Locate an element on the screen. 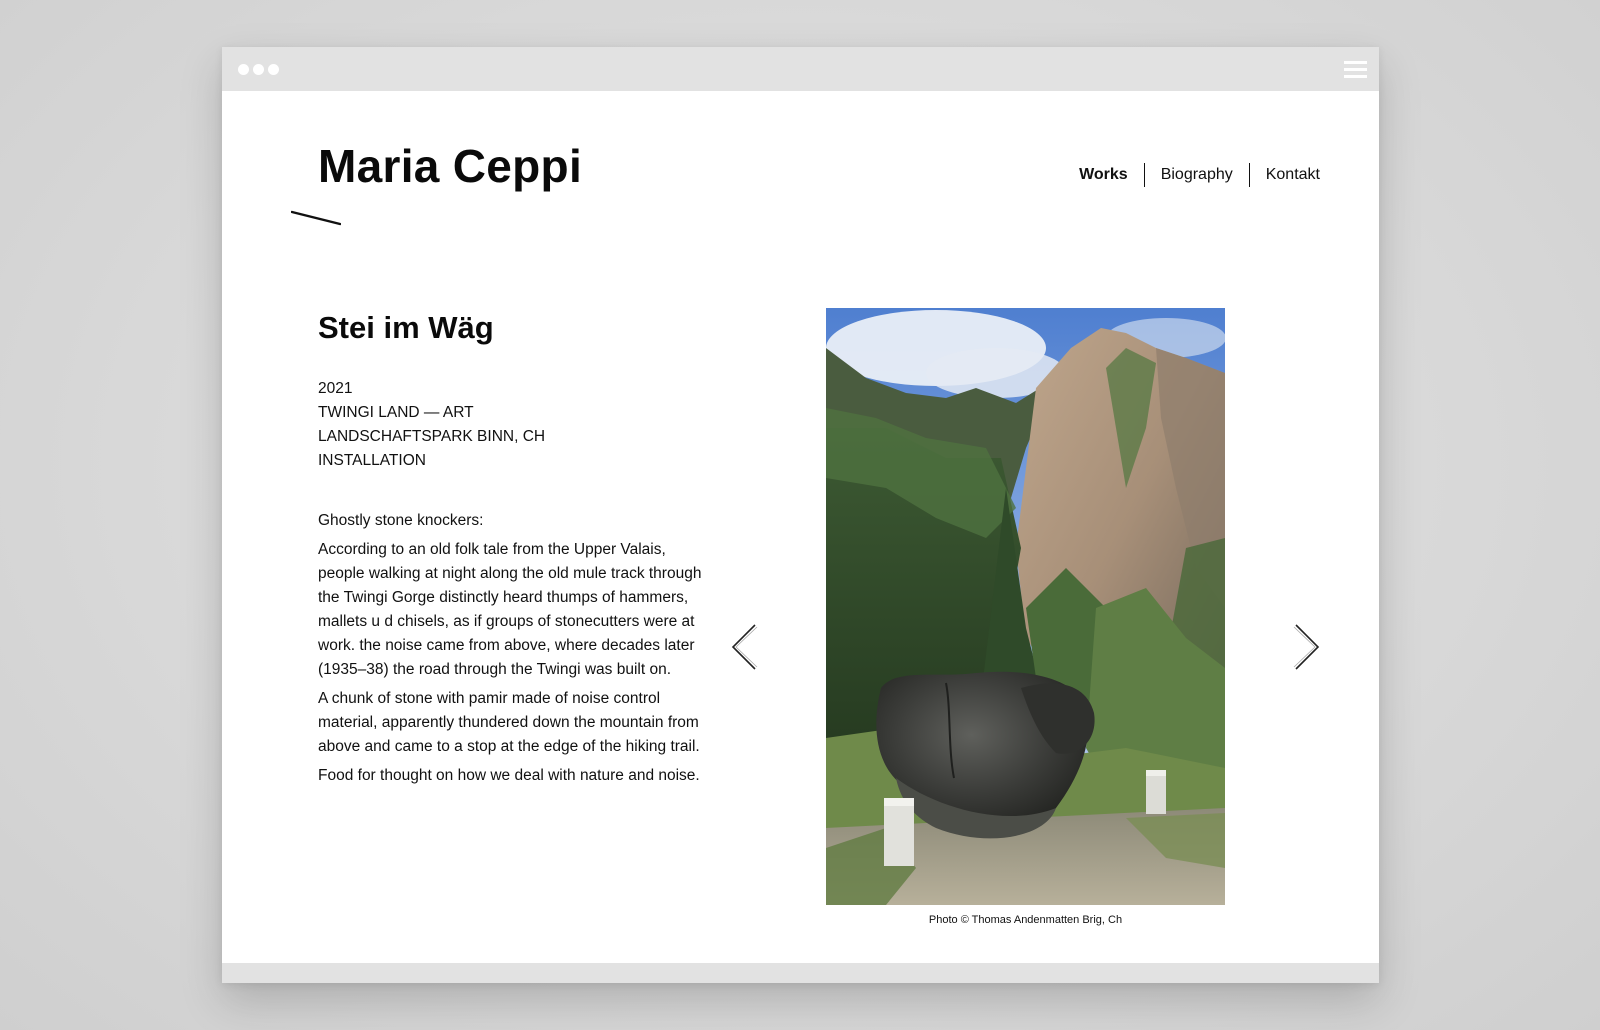  window-dot-maximize is located at coordinates (273, 69).